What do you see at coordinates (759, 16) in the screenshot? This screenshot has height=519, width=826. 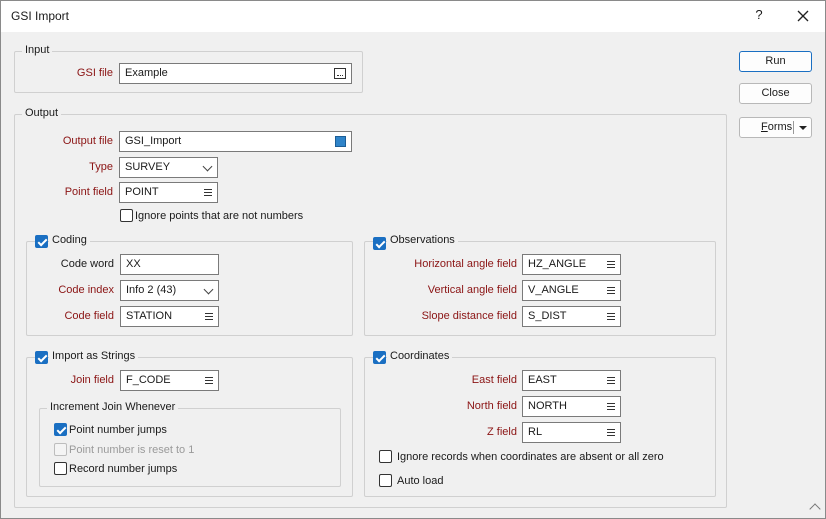 I see `help-button: ?` at bounding box center [759, 16].